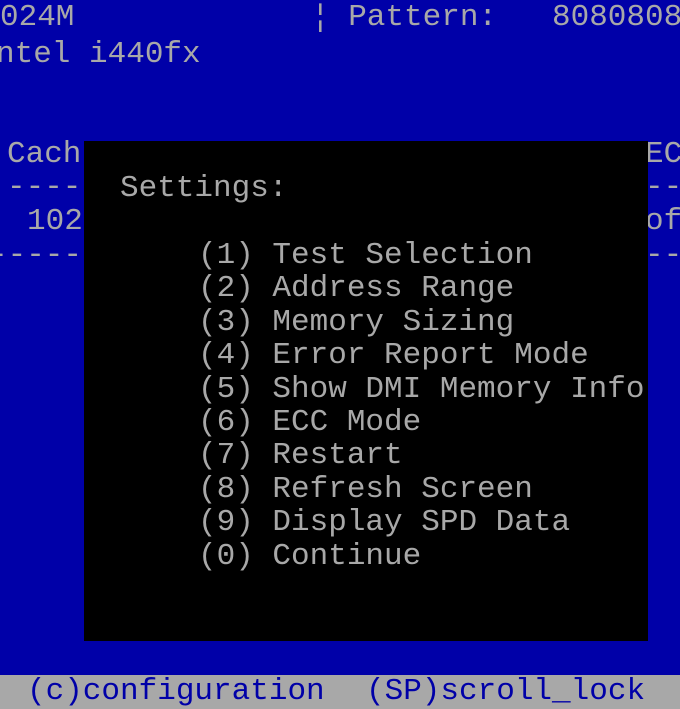 The image size is (680, 709). What do you see at coordinates (100, 54) in the screenshot?
I see `chipset: ntel i440fx` at bounding box center [100, 54].